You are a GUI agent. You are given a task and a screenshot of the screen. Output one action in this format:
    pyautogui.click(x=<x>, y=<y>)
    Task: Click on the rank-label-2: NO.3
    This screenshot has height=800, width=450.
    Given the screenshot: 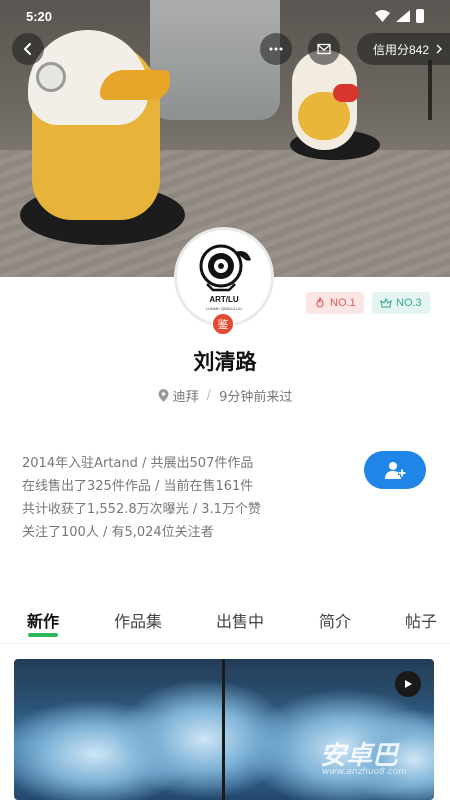 What is the action you would take?
    pyautogui.click(x=409, y=303)
    